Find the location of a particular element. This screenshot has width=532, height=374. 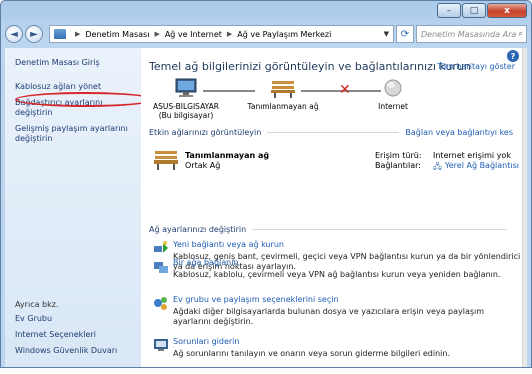

windows-firewall-link: Windows Güvenlik Duvarı is located at coordinates (66, 351).